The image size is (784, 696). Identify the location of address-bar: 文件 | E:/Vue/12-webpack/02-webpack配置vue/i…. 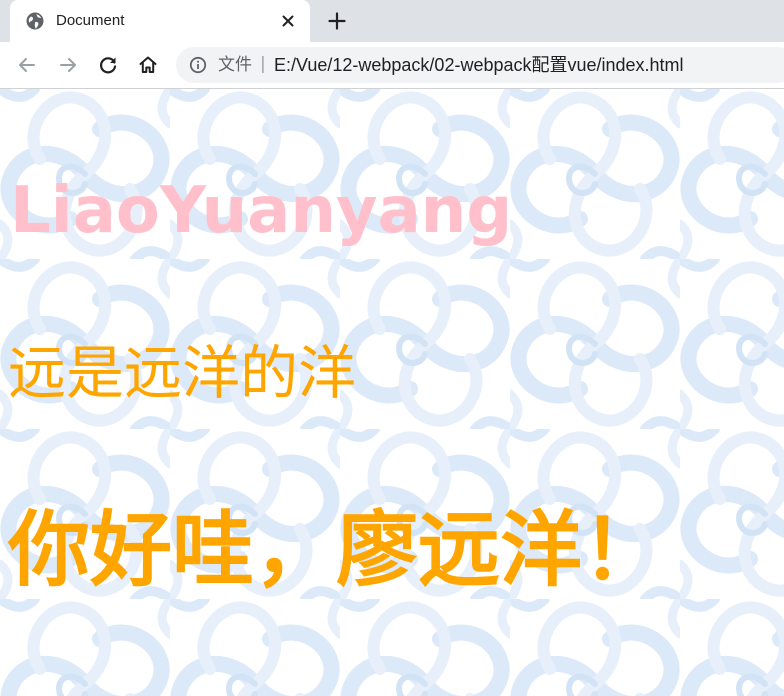
(480, 65).